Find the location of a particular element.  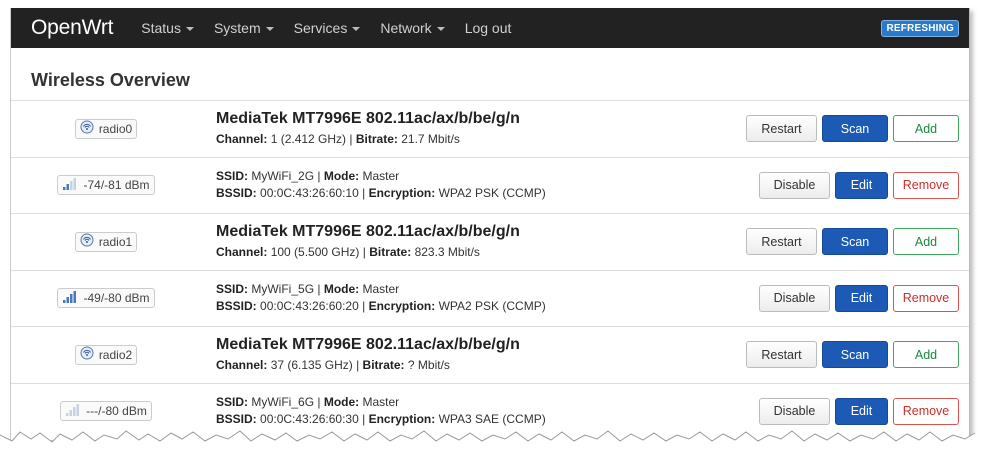

badge-label: radio1 is located at coordinates (115, 241).